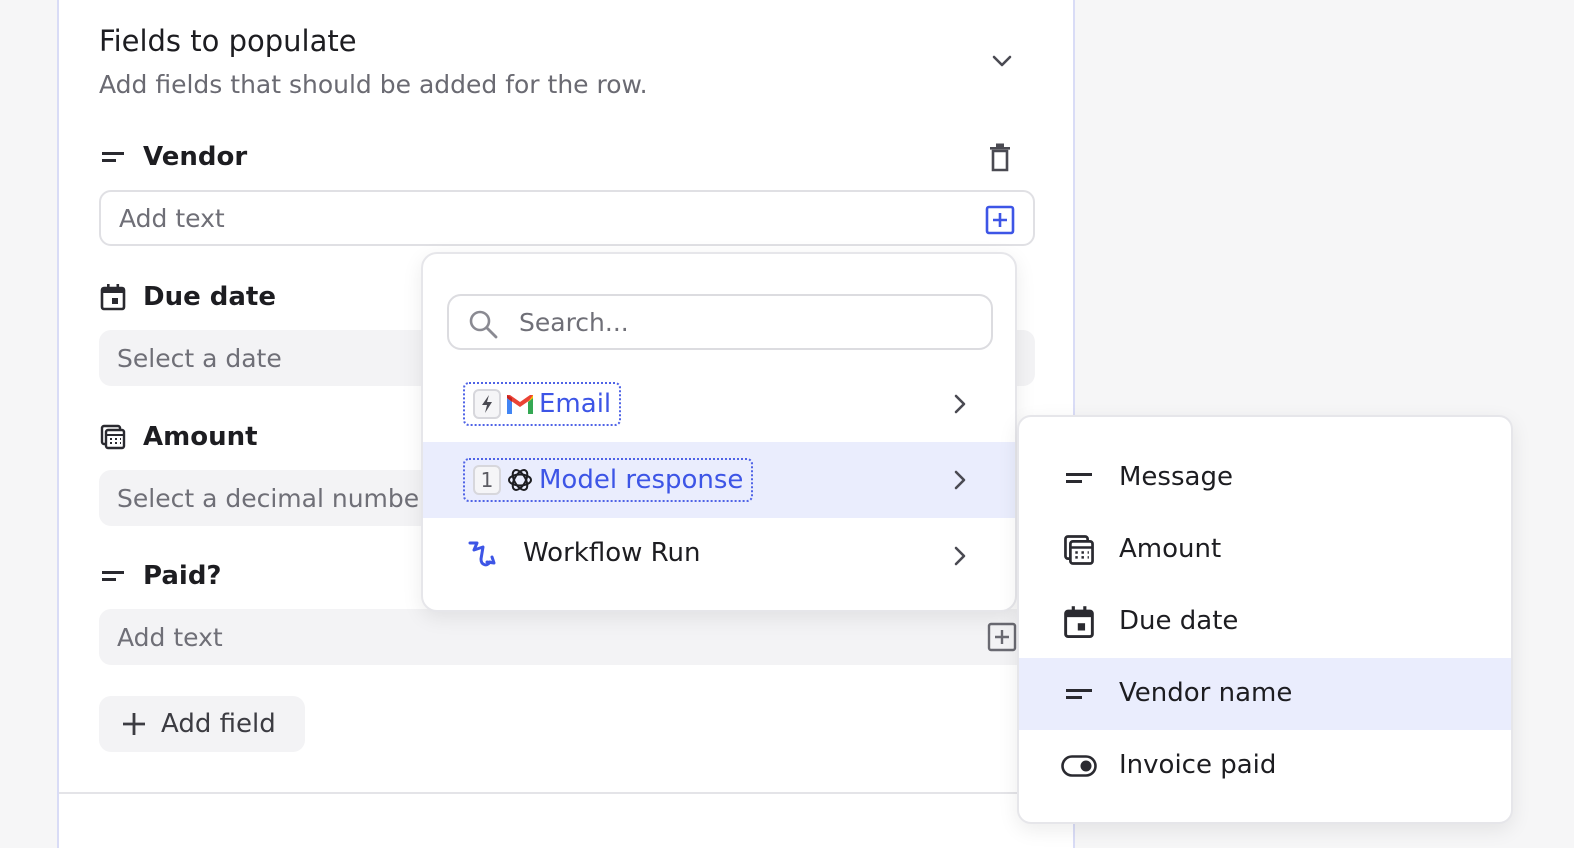 This screenshot has width=1574, height=848. I want to click on paid-text-input: Add text, so click(567, 637).